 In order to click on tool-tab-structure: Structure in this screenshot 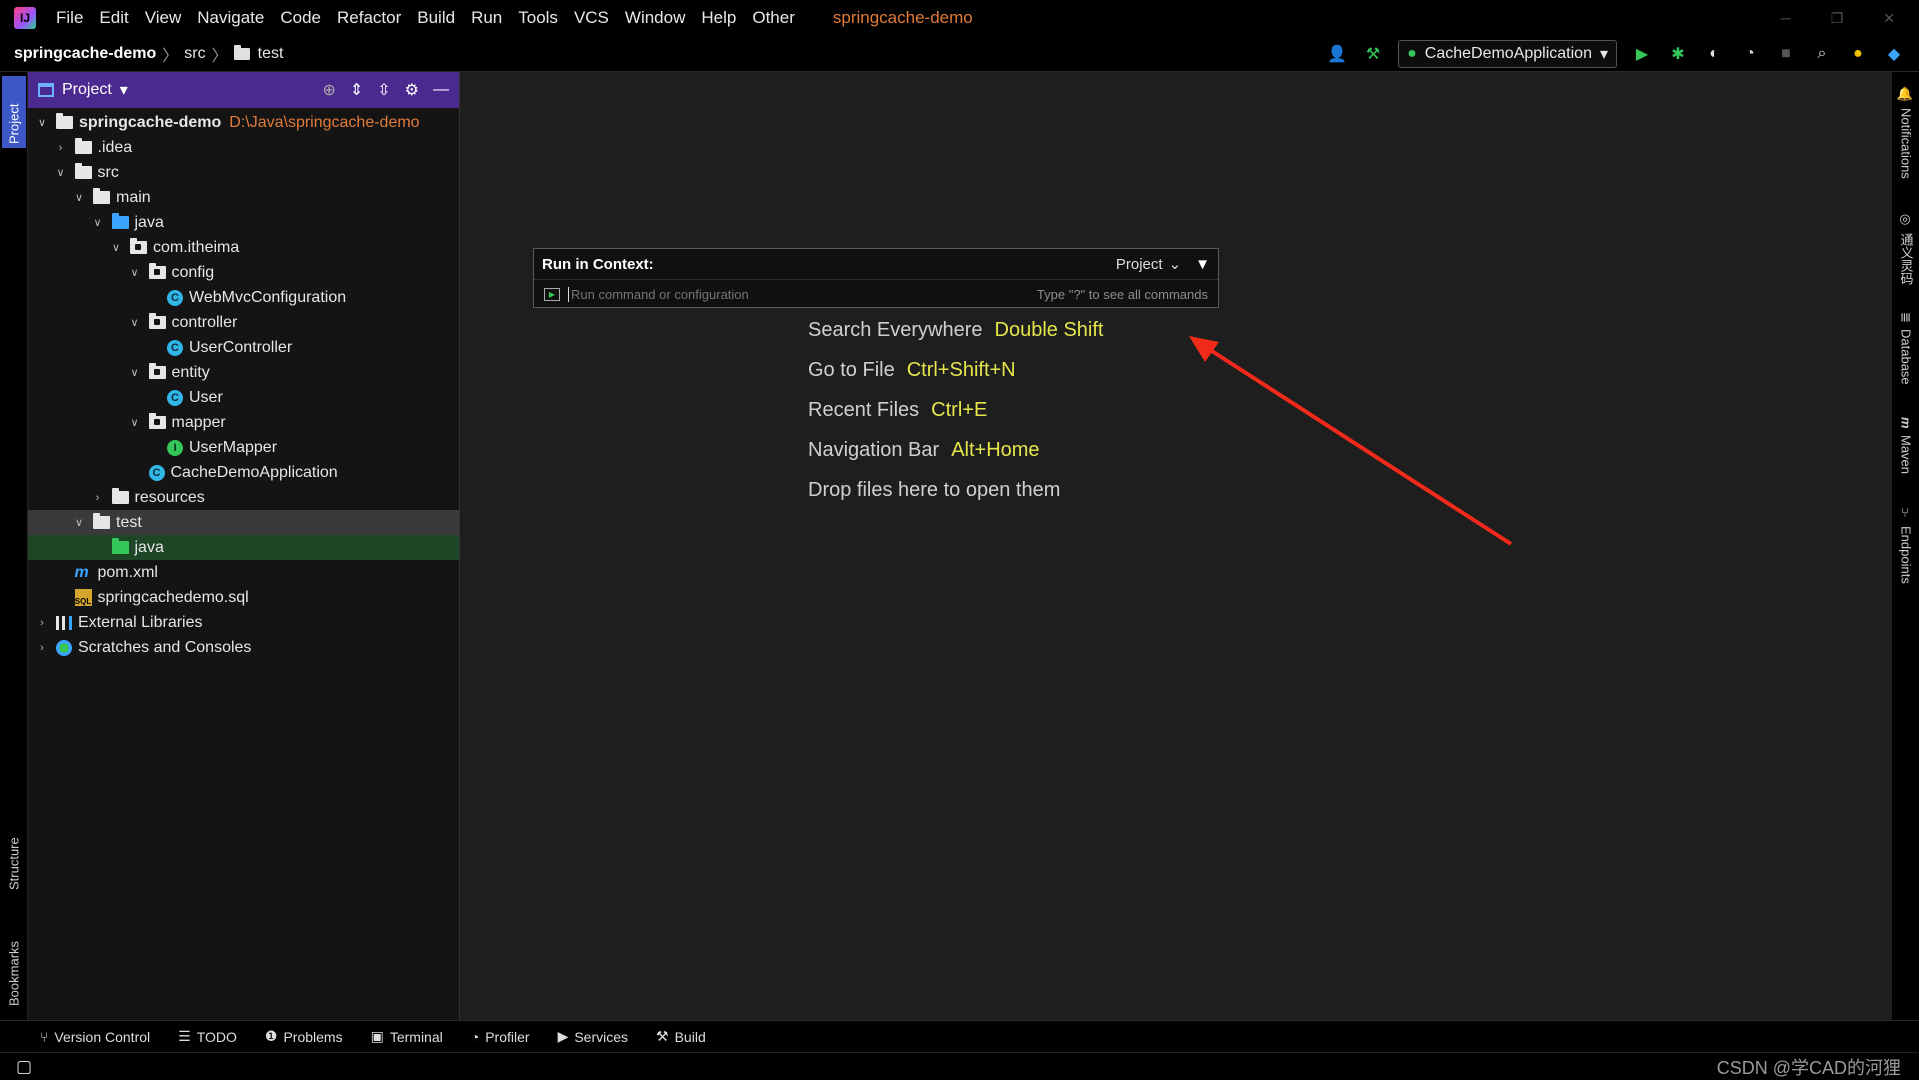, I will do `click(14, 849)`.